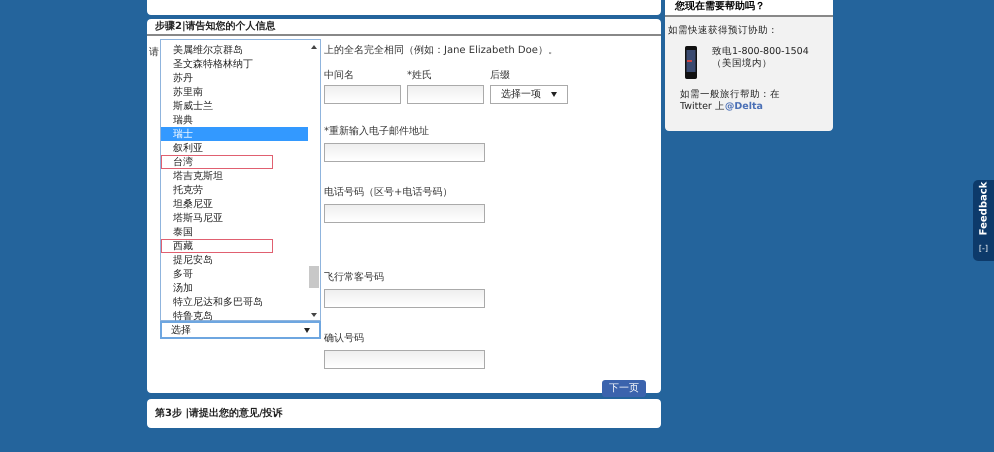 The height and width of the screenshot is (452, 994). I want to click on feedback-tab: Feedback [-], so click(983, 220).